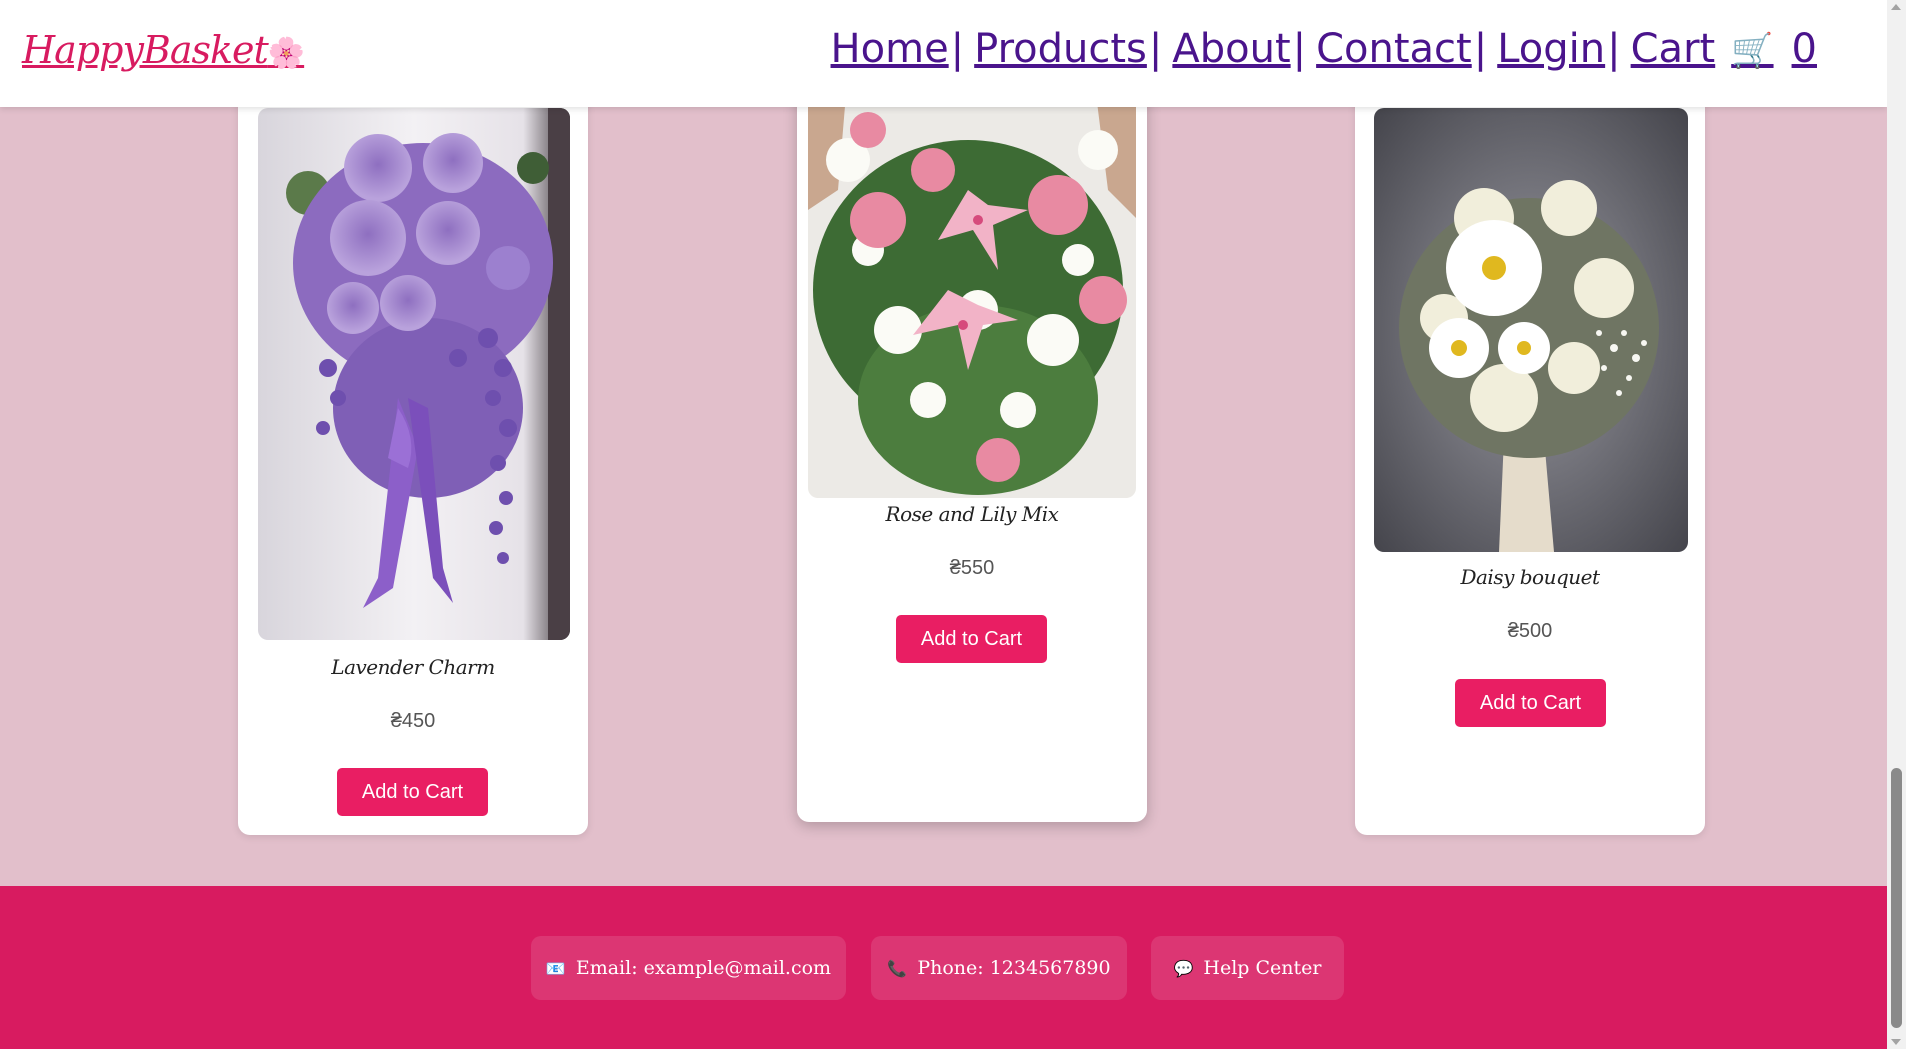 This screenshot has width=1906, height=1049. What do you see at coordinates (1896, 1042) in the screenshot?
I see `scroll-down-arrow-icon` at bounding box center [1896, 1042].